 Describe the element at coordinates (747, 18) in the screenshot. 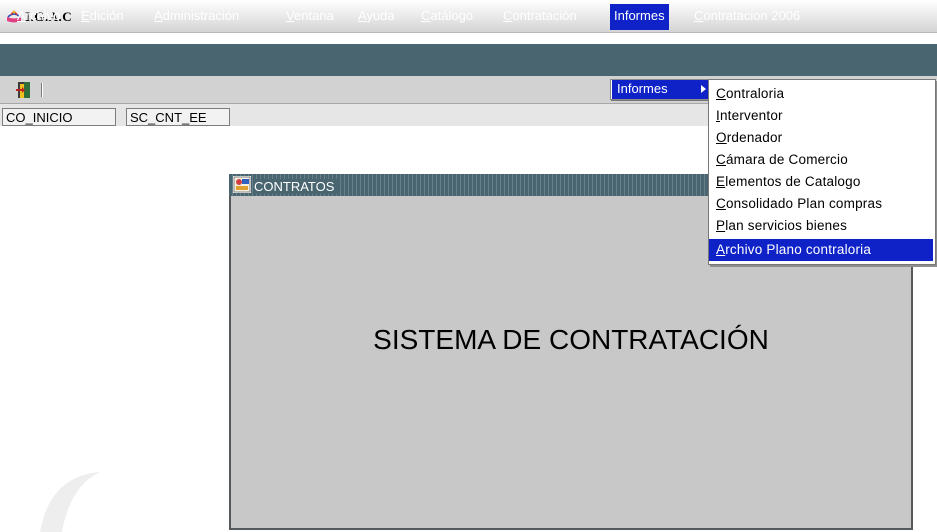

I see `menu-contratacion-2006: Contratacion 2006` at that location.